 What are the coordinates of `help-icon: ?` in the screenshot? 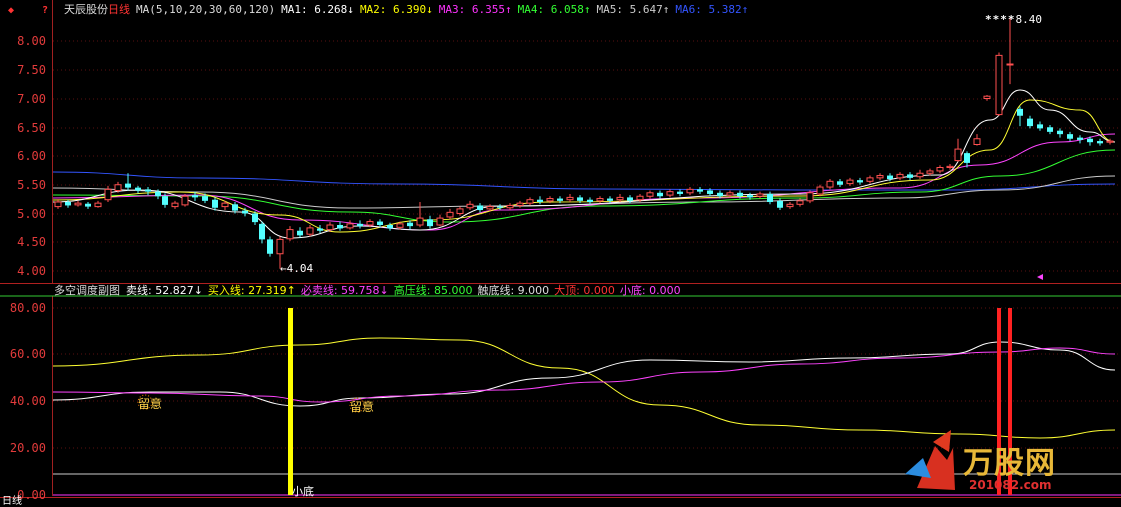 It's located at (45, 10).